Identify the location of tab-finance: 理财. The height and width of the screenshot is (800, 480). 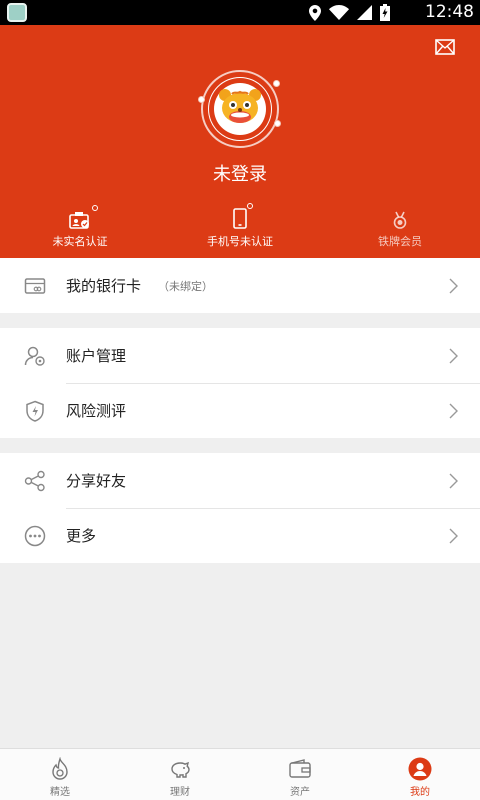
(180, 774).